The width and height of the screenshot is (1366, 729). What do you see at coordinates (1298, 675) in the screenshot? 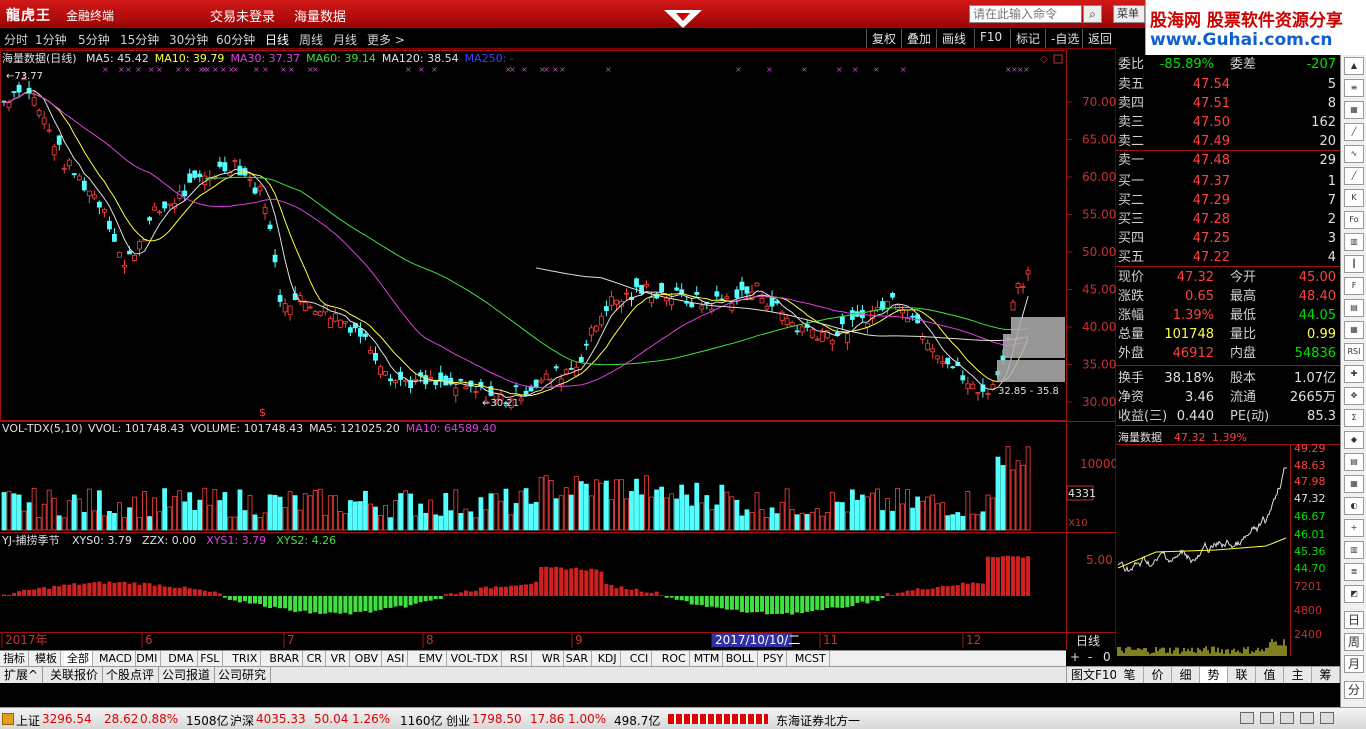
I see `right-tab: 主` at bounding box center [1298, 675].